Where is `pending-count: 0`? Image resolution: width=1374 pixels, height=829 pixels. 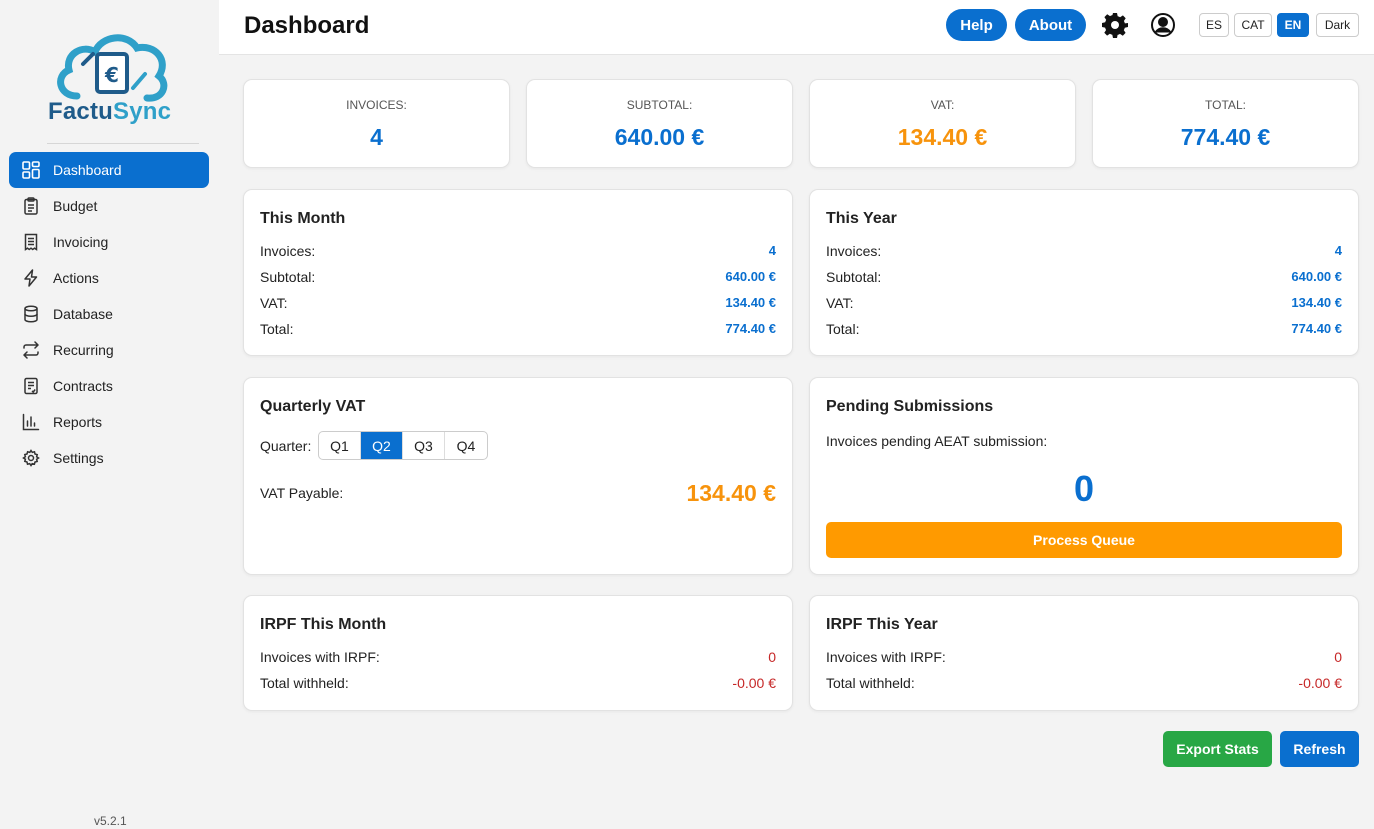
pending-count: 0 is located at coordinates (1084, 488).